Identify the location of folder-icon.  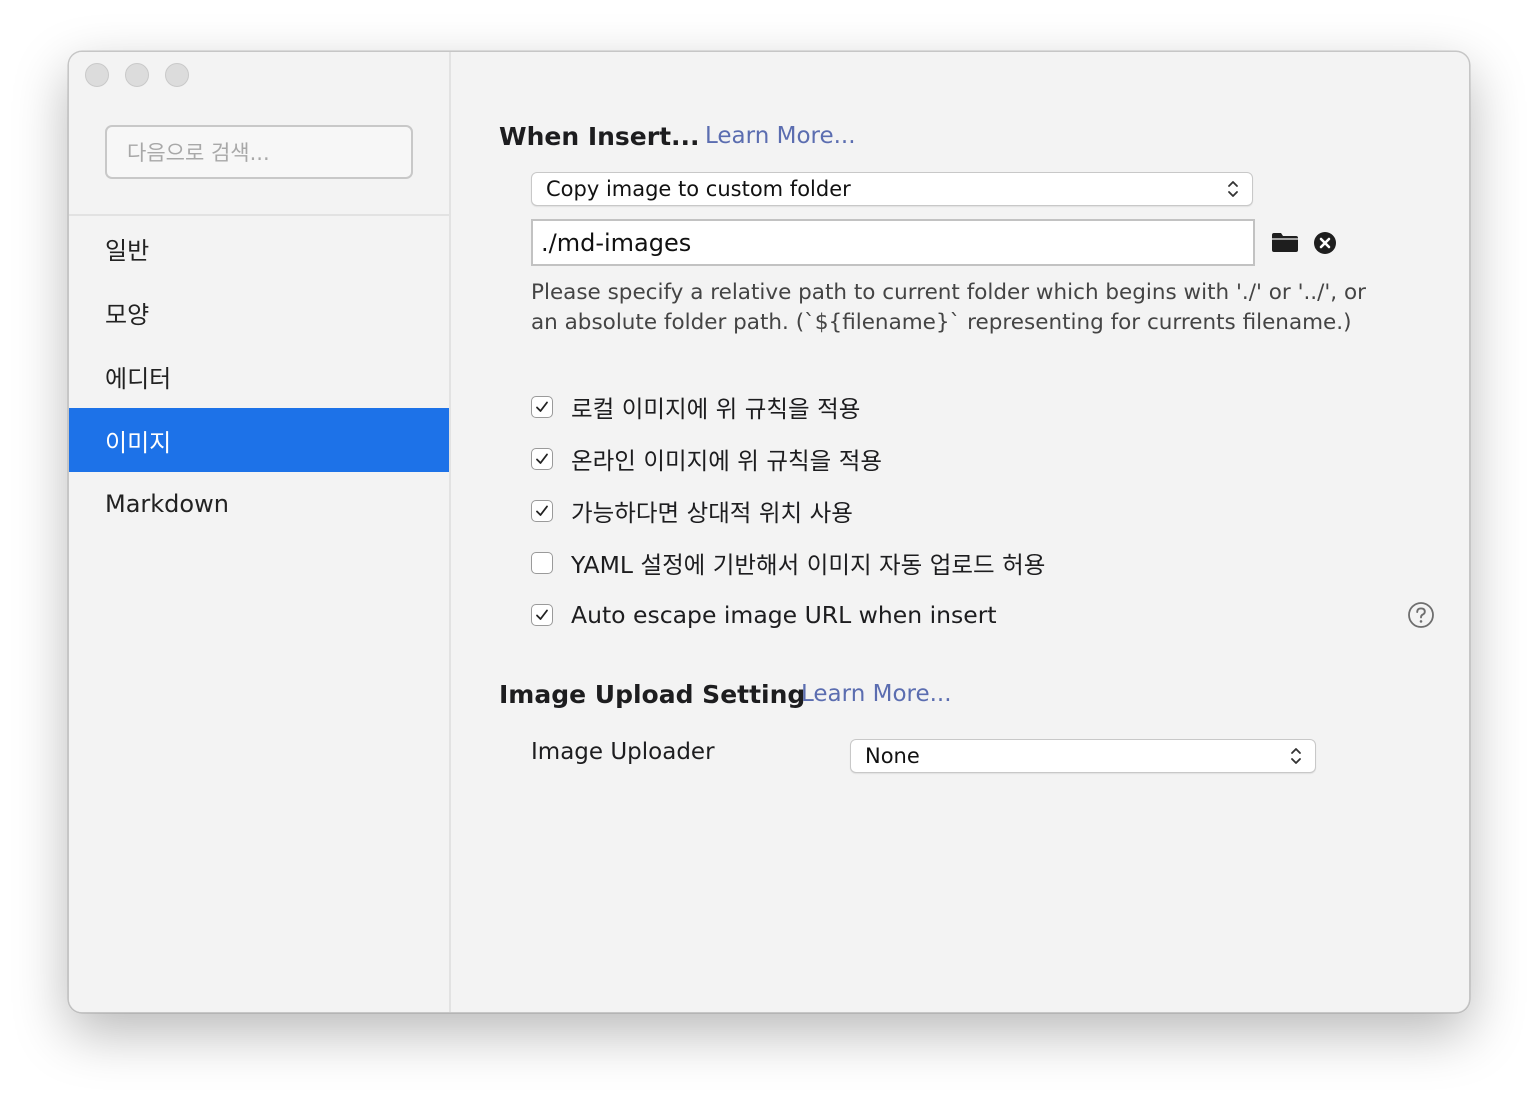
(1285, 242).